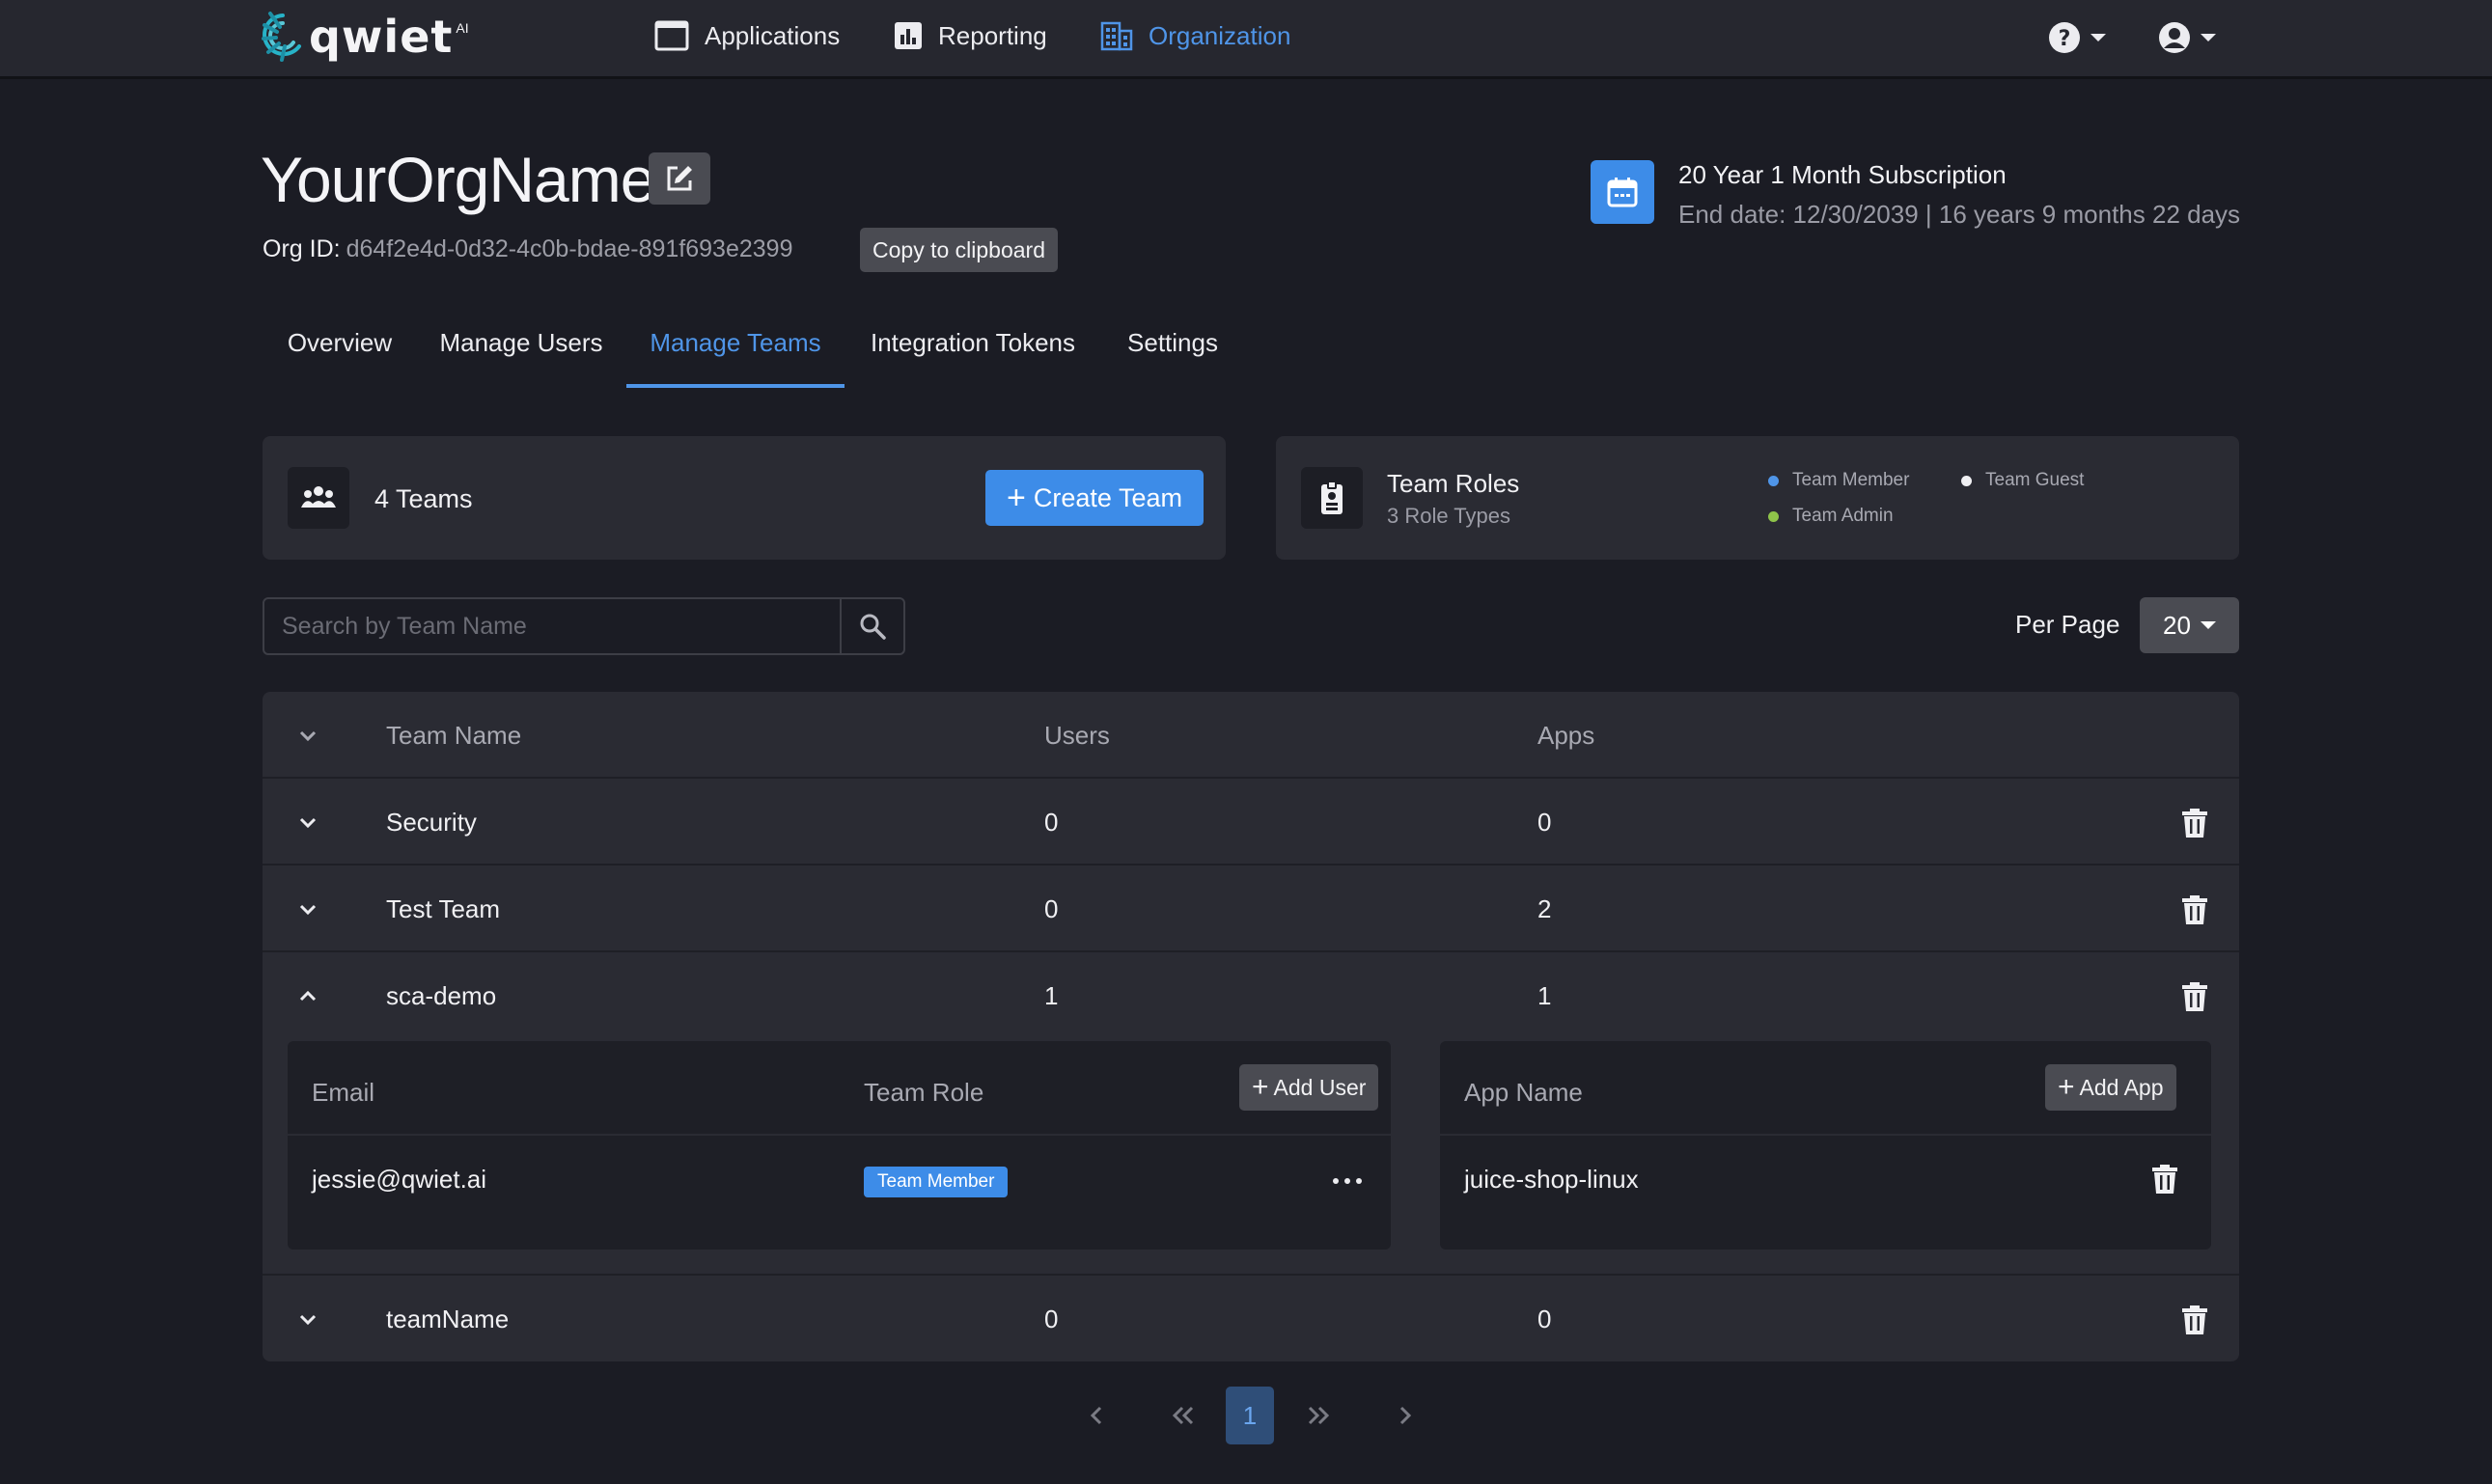 The image size is (2492, 1484). I want to click on user-circle-icon, so click(2175, 37).